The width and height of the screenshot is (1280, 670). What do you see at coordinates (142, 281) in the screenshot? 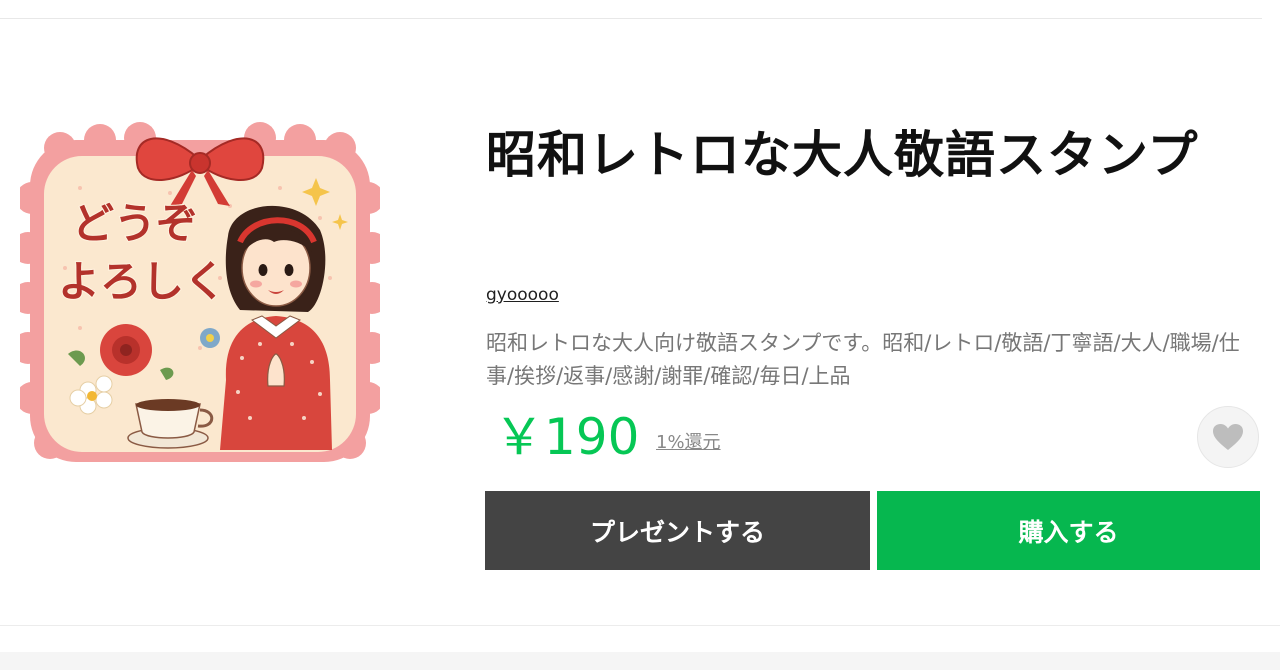
I see `sticker-text-line2: よろしく` at bounding box center [142, 281].